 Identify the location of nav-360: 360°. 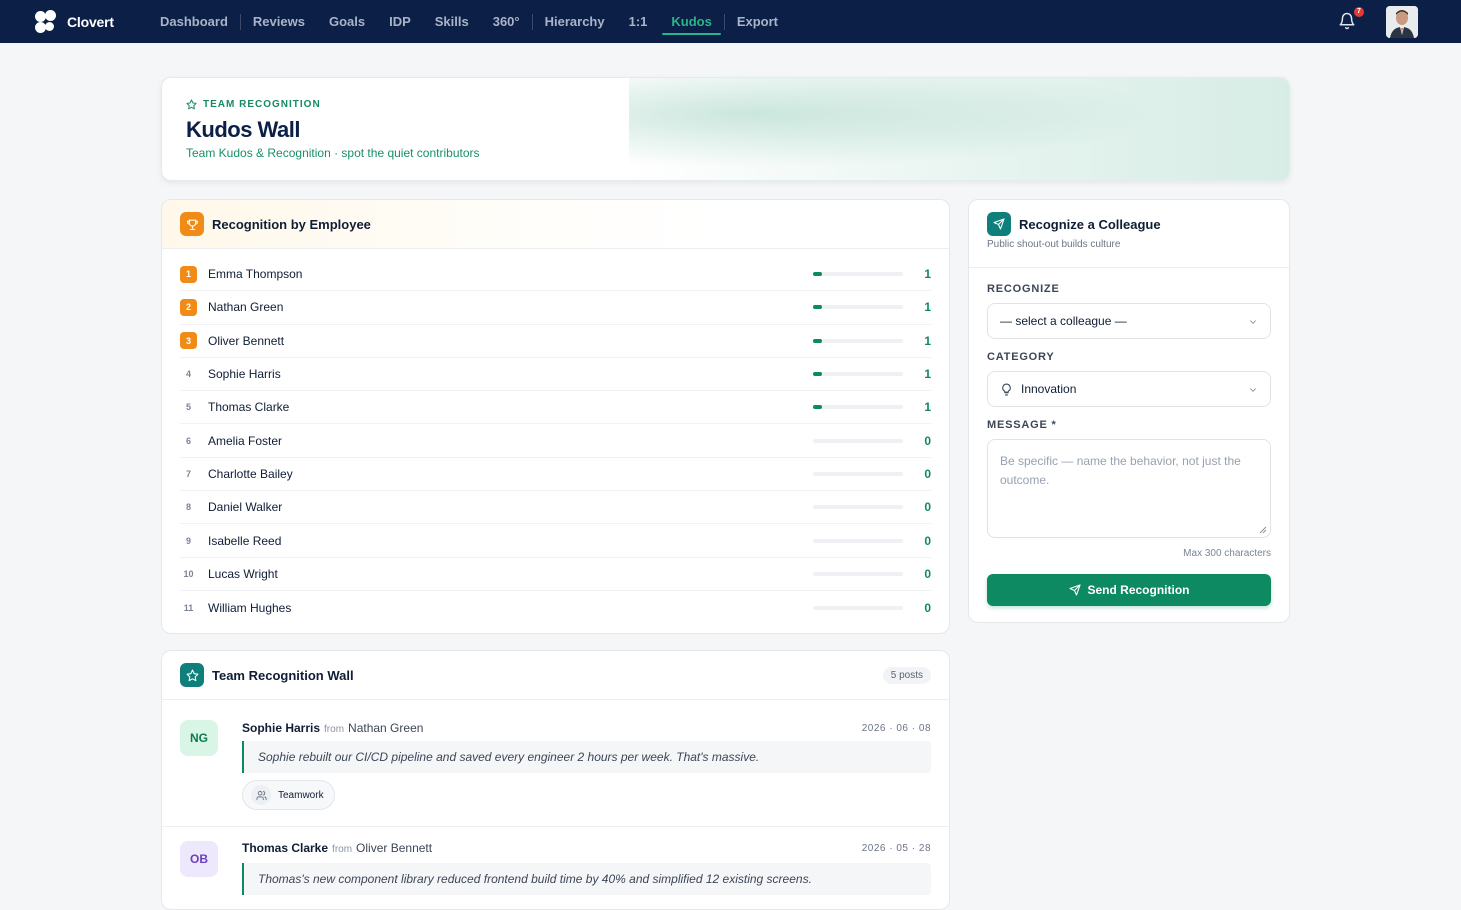
(506, 21).